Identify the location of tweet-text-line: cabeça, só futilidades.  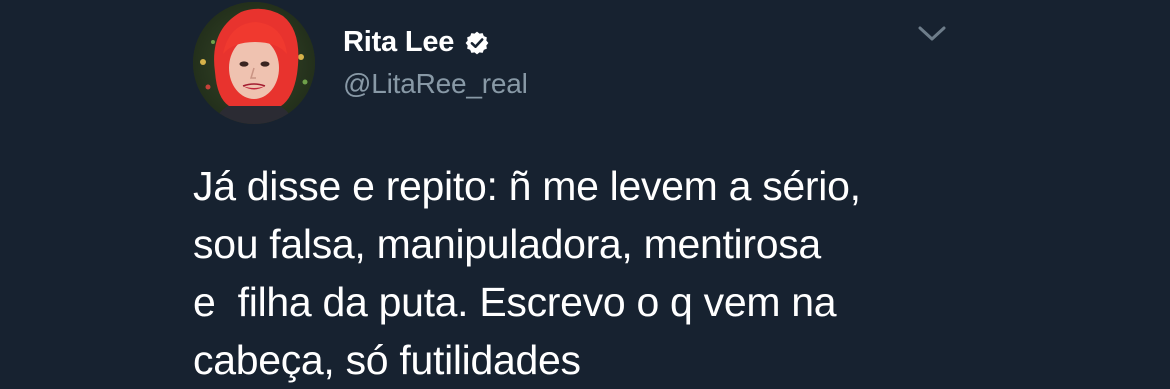
(387, 360).